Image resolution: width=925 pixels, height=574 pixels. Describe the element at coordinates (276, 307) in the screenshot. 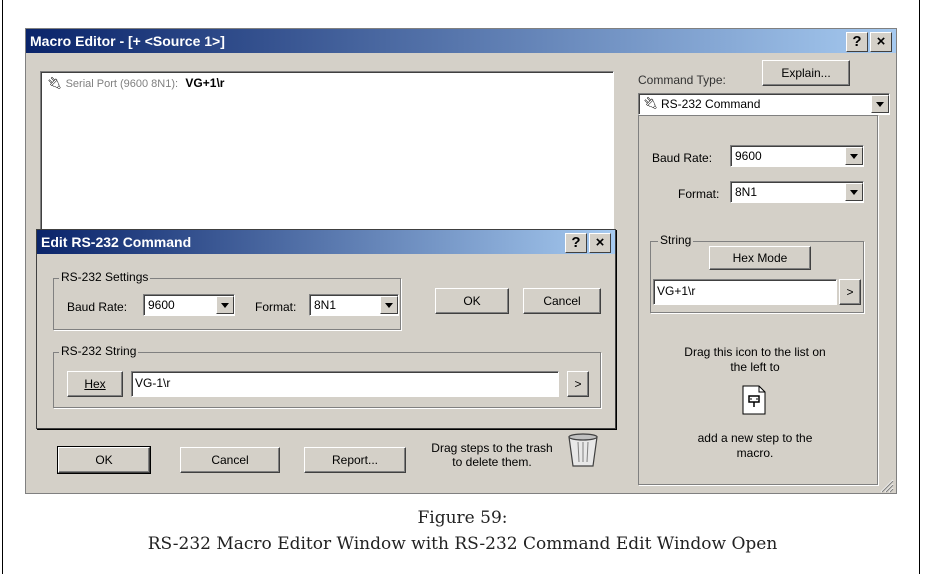

I see `edit-format-label: Format:` at that location.